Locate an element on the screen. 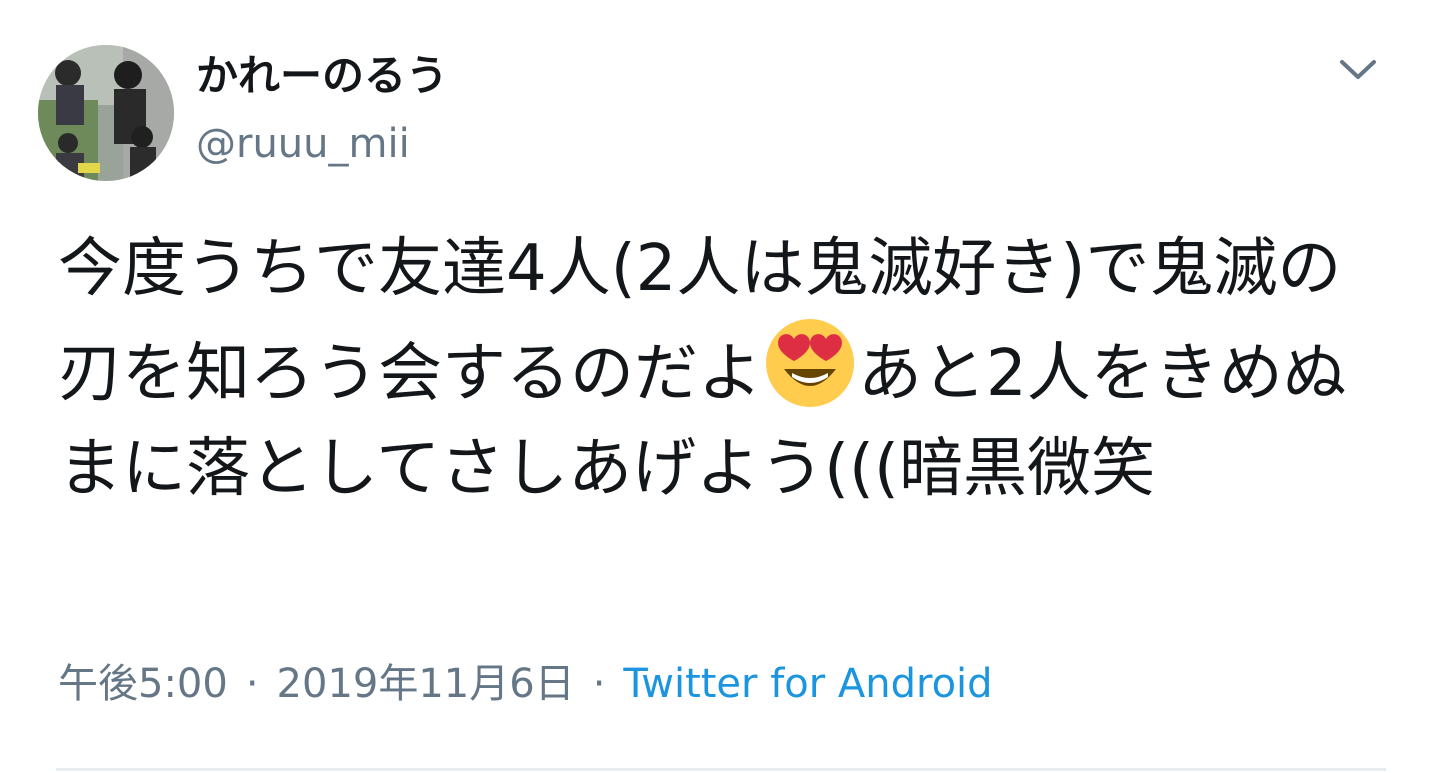 The width and height of the screenshot is (1440, 773). divider is located at coordinates (721, 769).